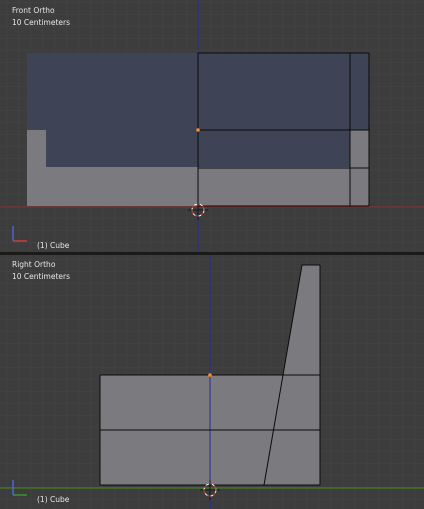 The height and width of the screenshot is (509, 424). I want to click on mesh-face-dark-right, so click(359, 91).